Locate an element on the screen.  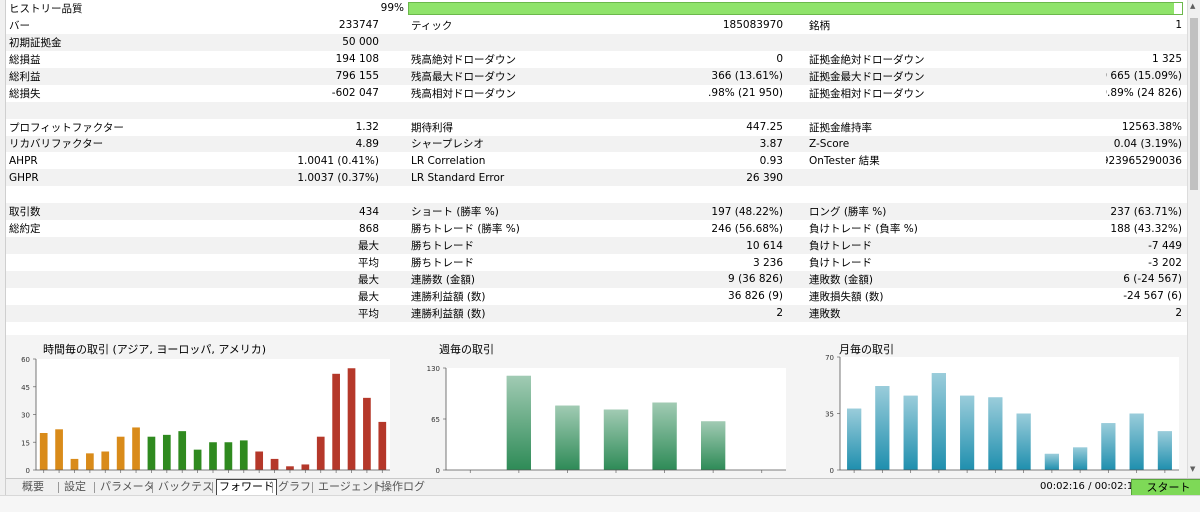
scroll-down-icon: ▼ is located at coordinates (1192, 469).